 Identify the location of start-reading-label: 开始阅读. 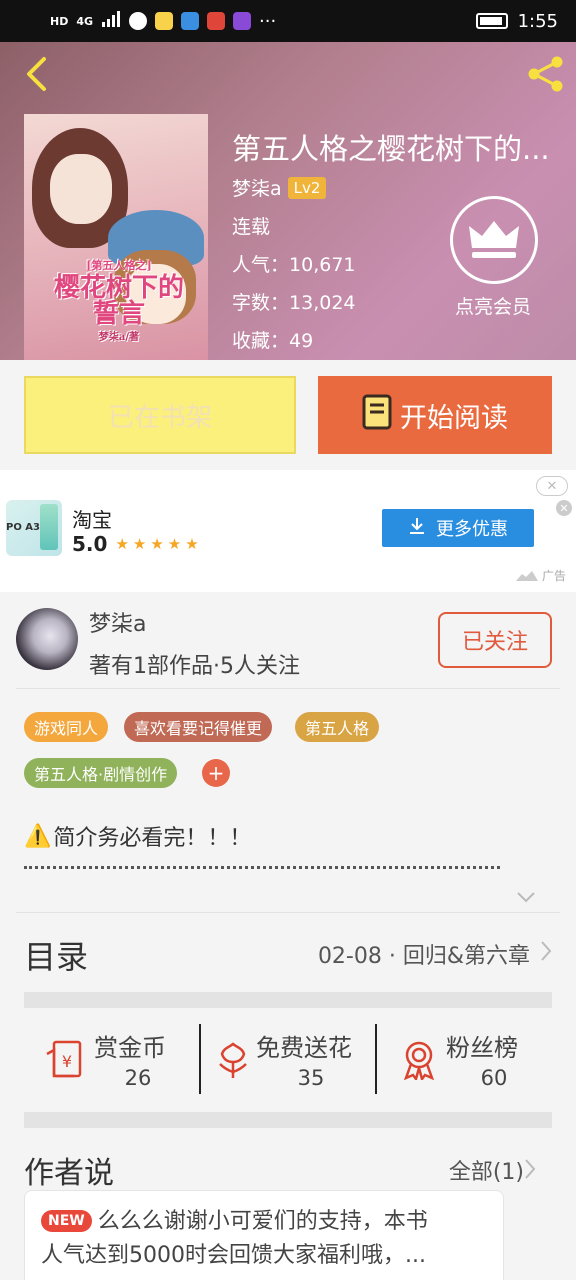
(454, 418).